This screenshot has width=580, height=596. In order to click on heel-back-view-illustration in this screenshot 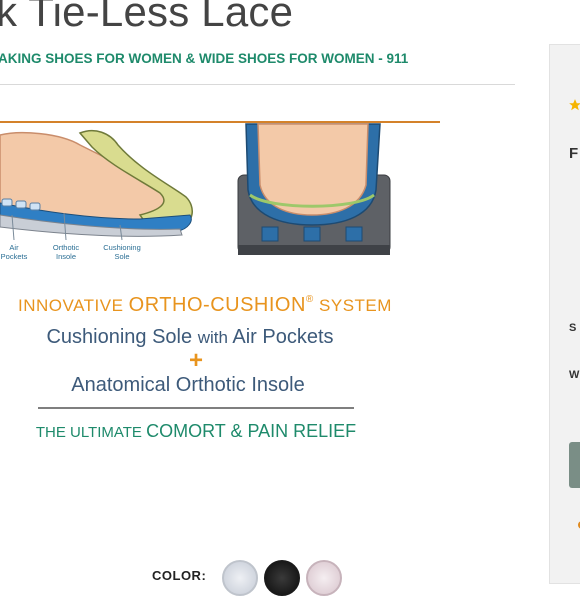, I will do `click(314, 189)`.